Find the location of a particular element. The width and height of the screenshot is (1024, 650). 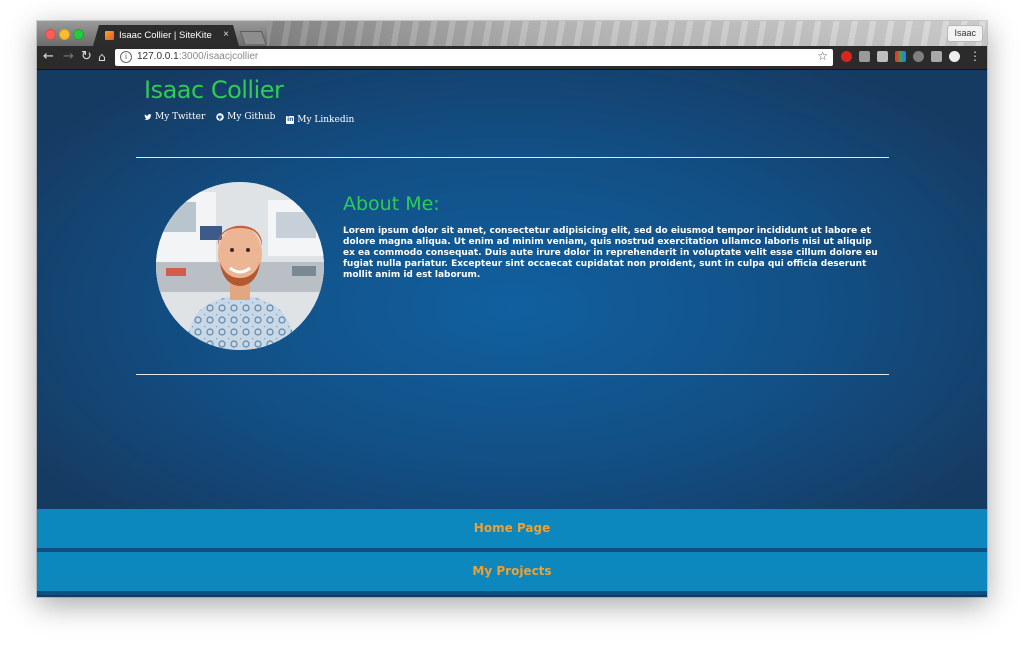

github-link-label: My Github is located at coordinates (251, 117).